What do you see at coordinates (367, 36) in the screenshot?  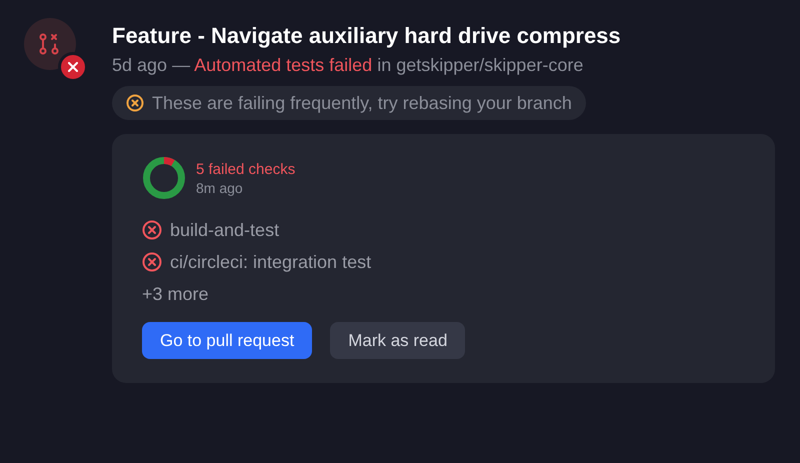 I see `notification-title: Feature - Navigate auxiliary hard drive compress` at bounding box center [367, 36].